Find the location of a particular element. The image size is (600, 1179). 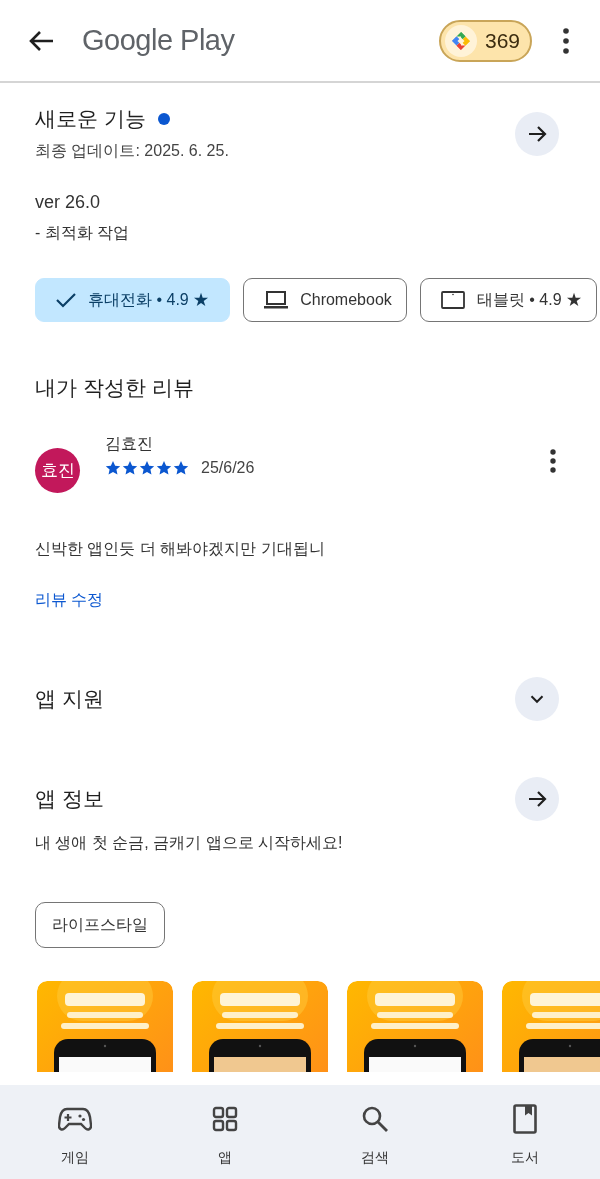

release-note: - 최적화 작업 is located at coordinates (83, 233).